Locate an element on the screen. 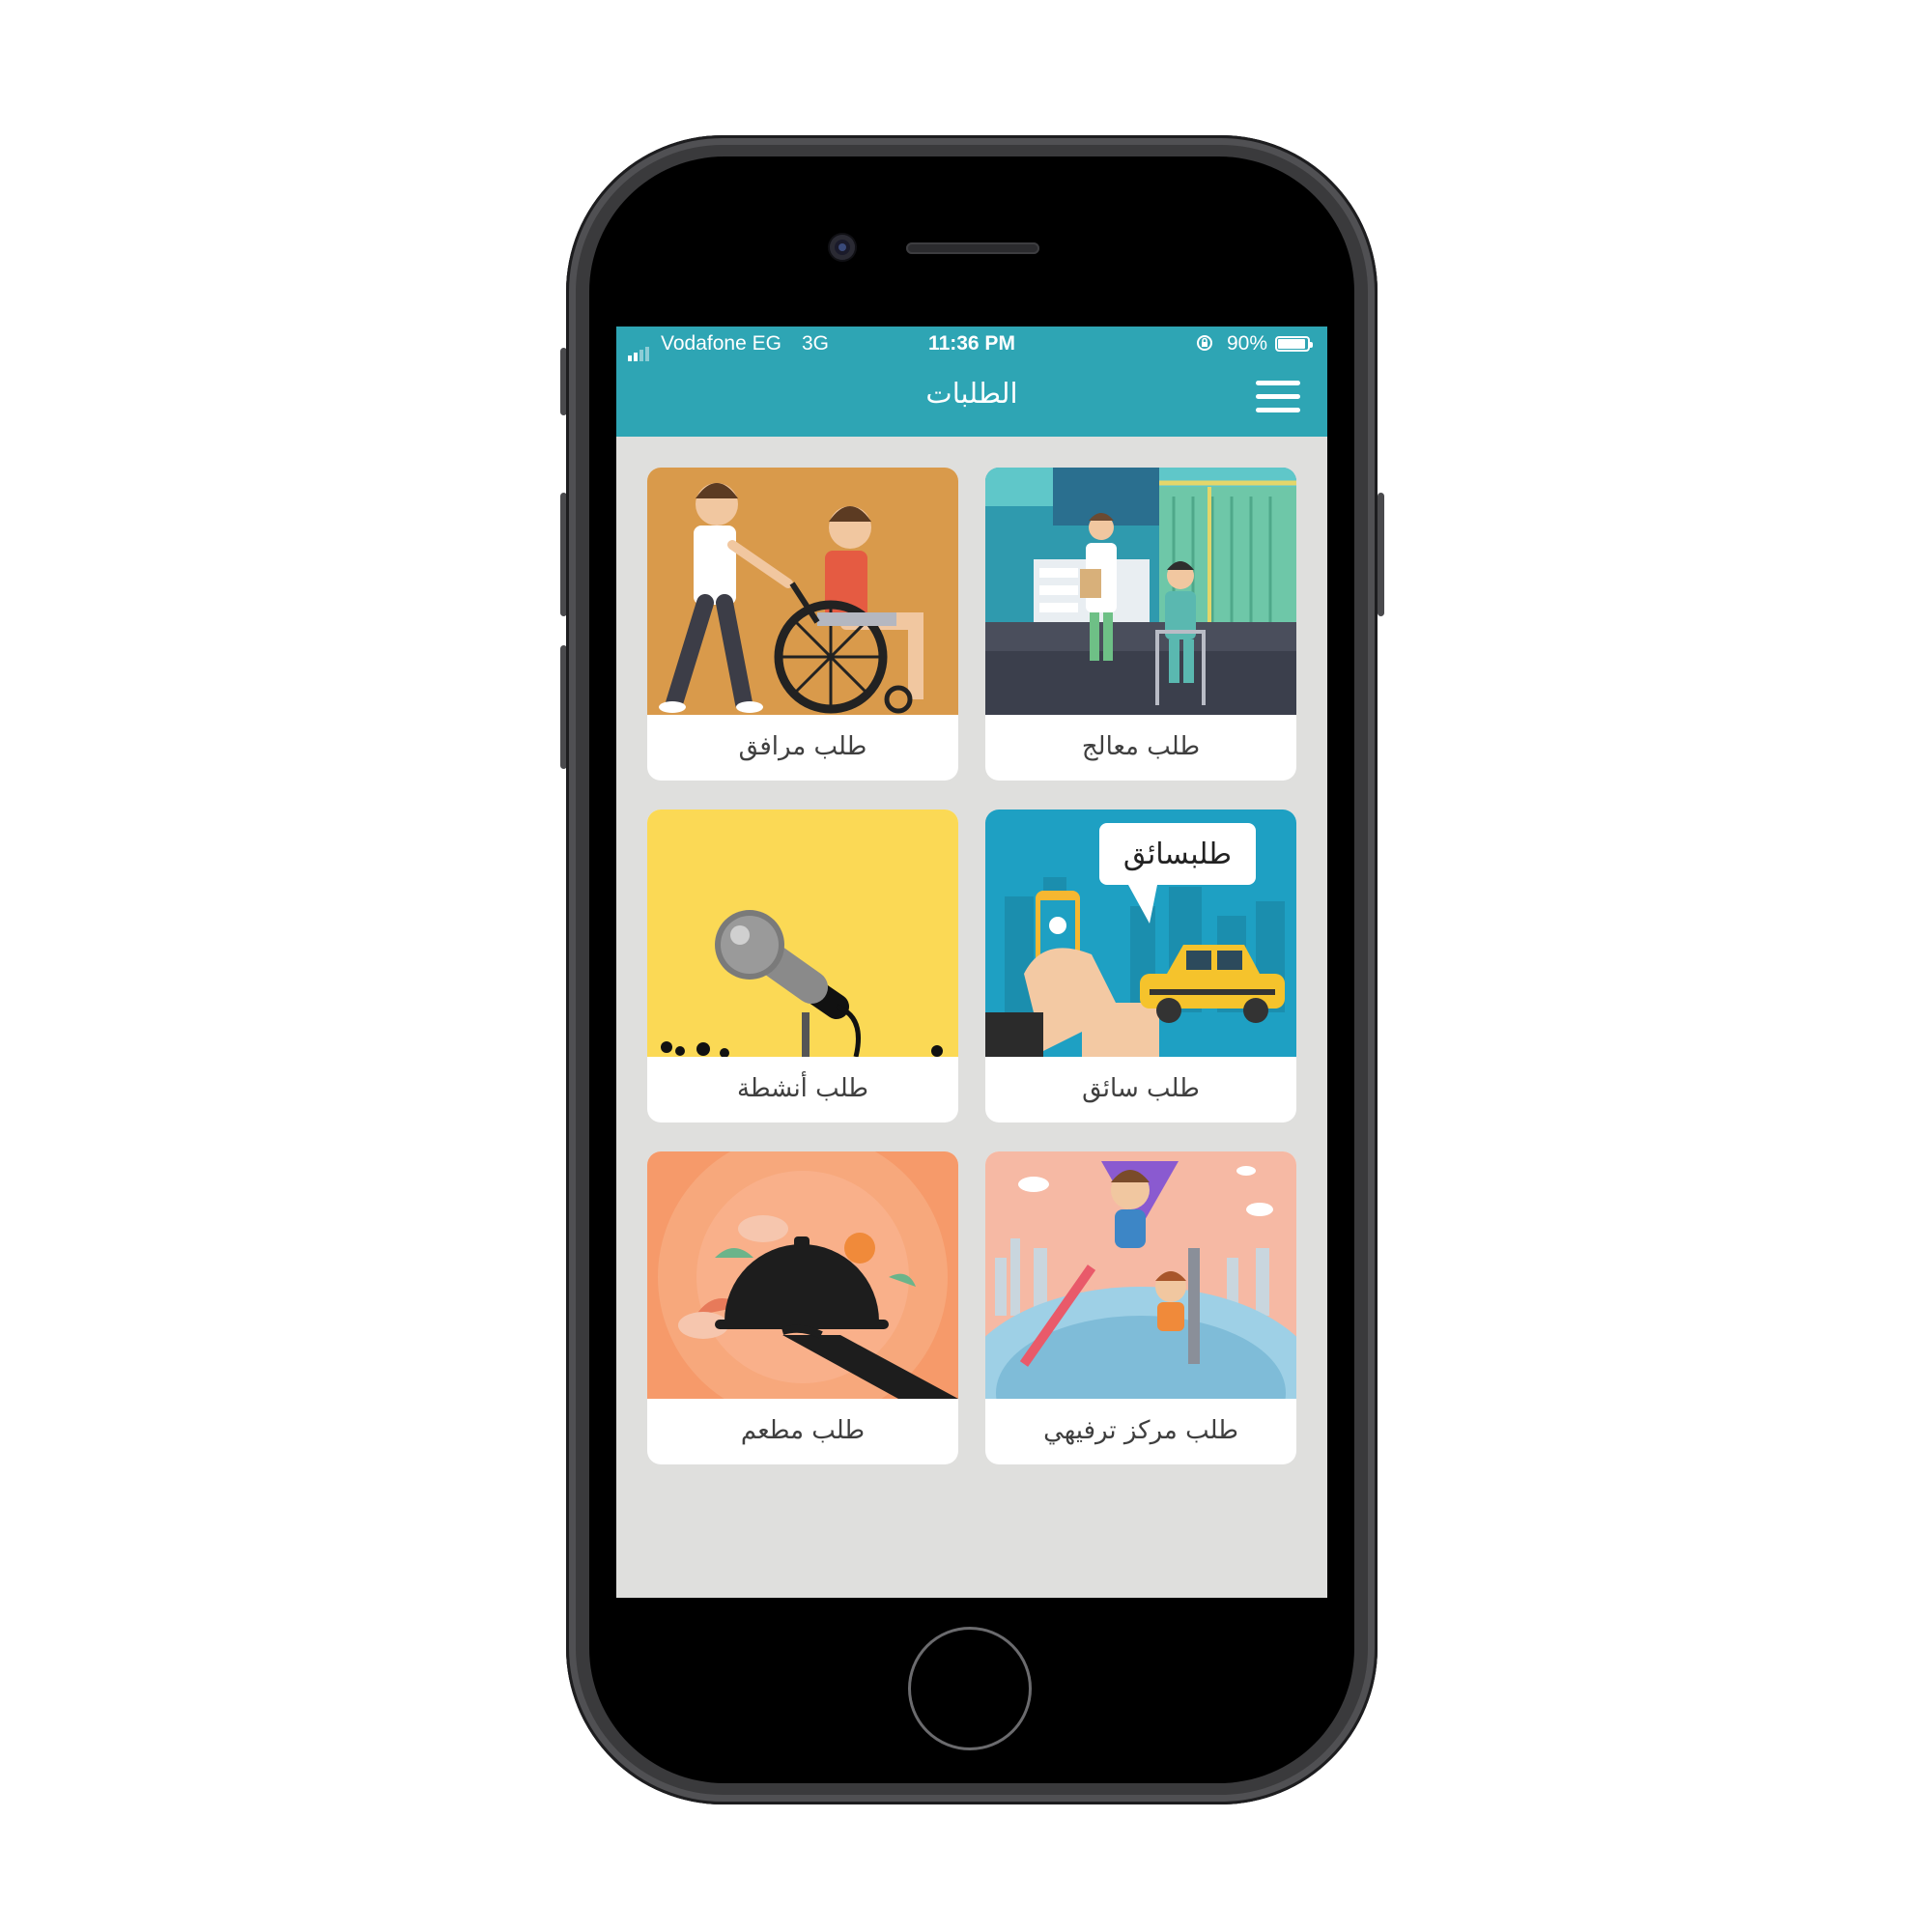 The width and height of the screenshot is (1932, 1932). request-card-entertainment: طلب مركز ترفيهي is located at coordinates (1140, 1307).